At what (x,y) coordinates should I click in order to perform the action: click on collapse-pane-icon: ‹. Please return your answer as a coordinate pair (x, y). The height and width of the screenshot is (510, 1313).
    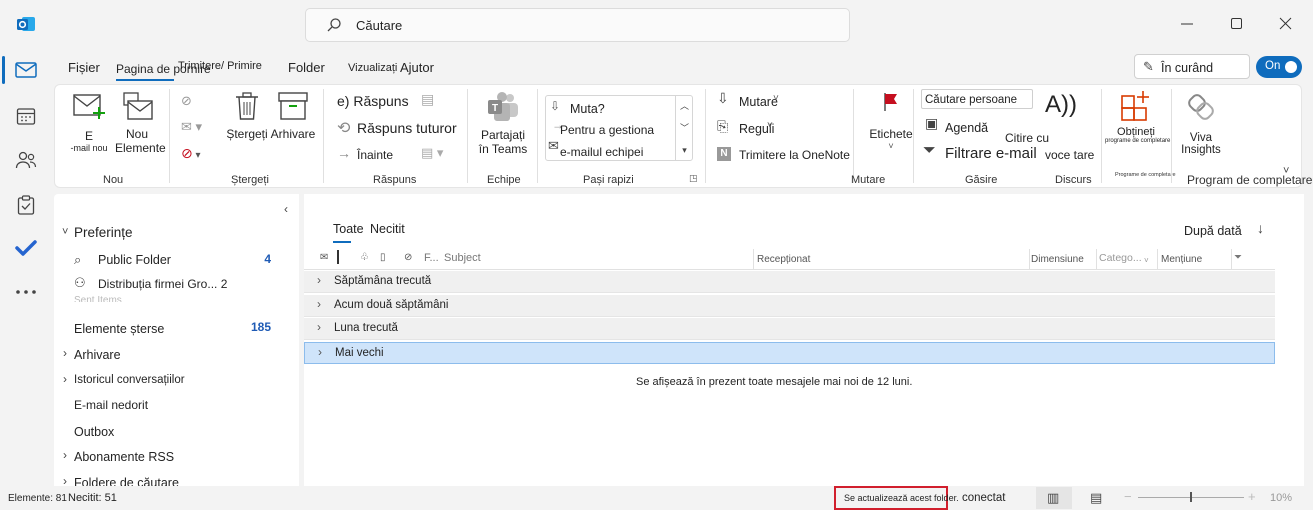
    Looking at the image, I should click on (286, 209).